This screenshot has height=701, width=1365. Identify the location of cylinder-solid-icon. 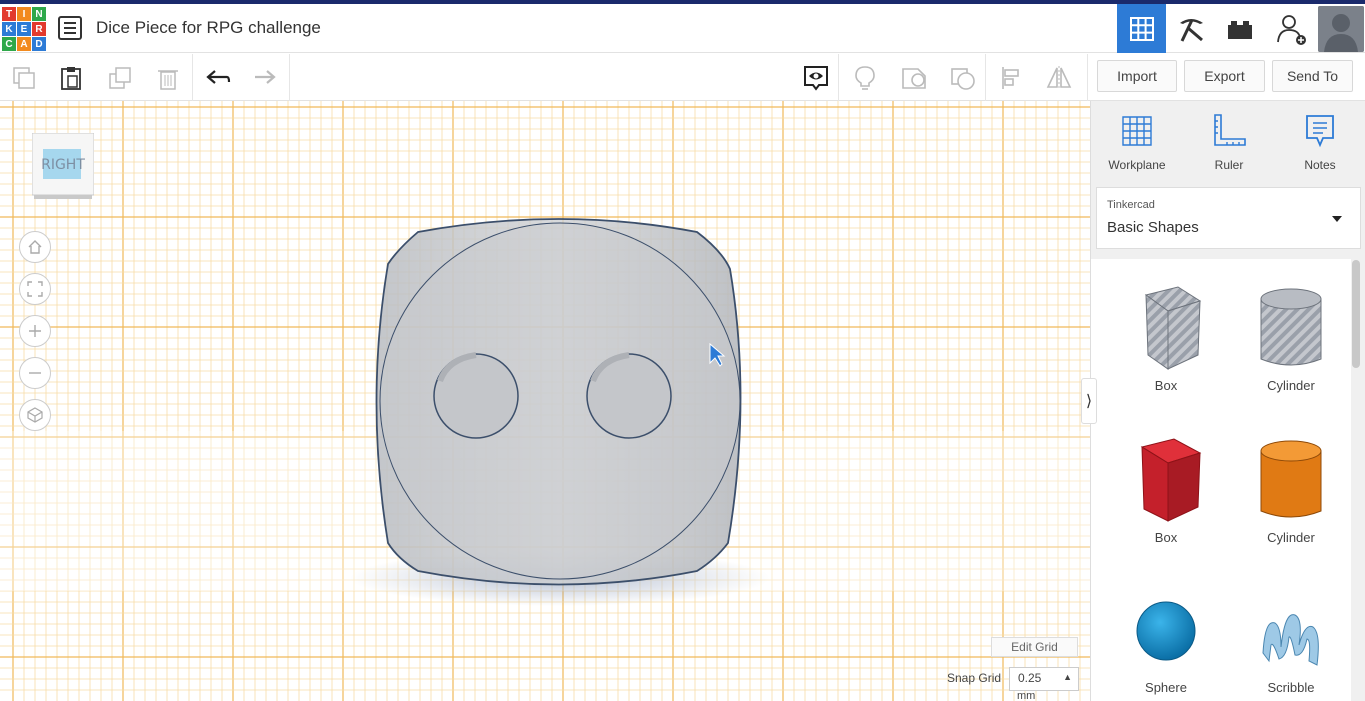
(1291, 479).